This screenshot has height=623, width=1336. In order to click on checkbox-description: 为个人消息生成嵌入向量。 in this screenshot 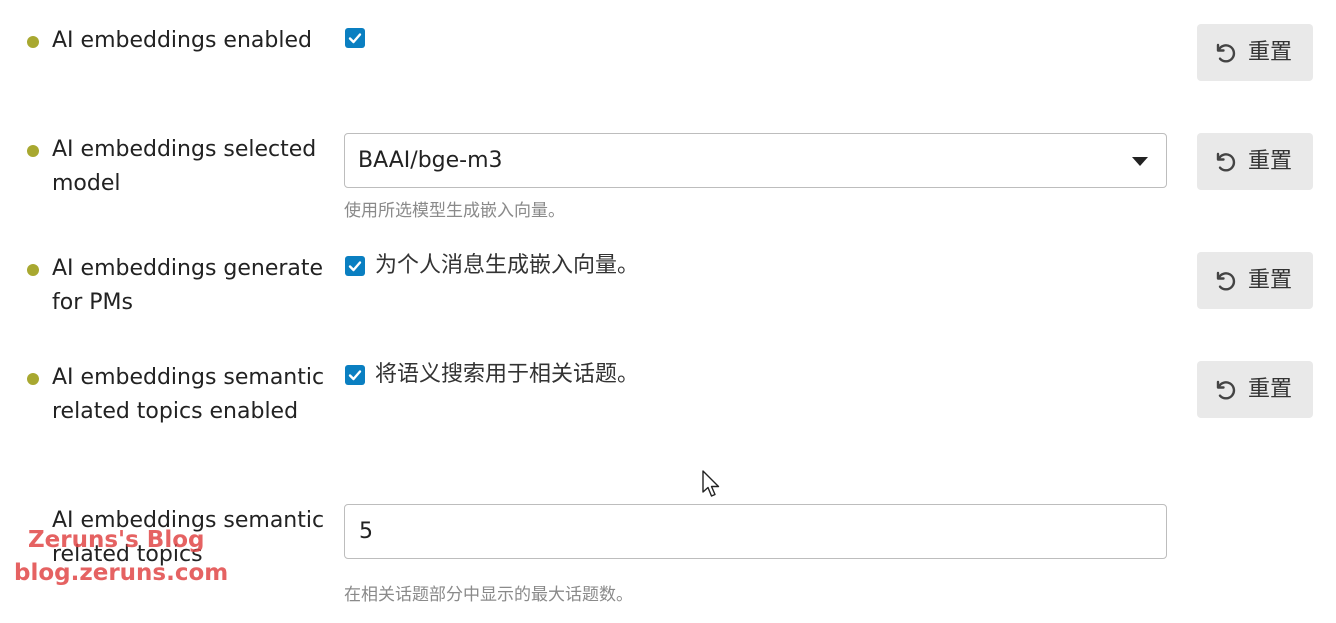, I will do `click(507, 265)`.